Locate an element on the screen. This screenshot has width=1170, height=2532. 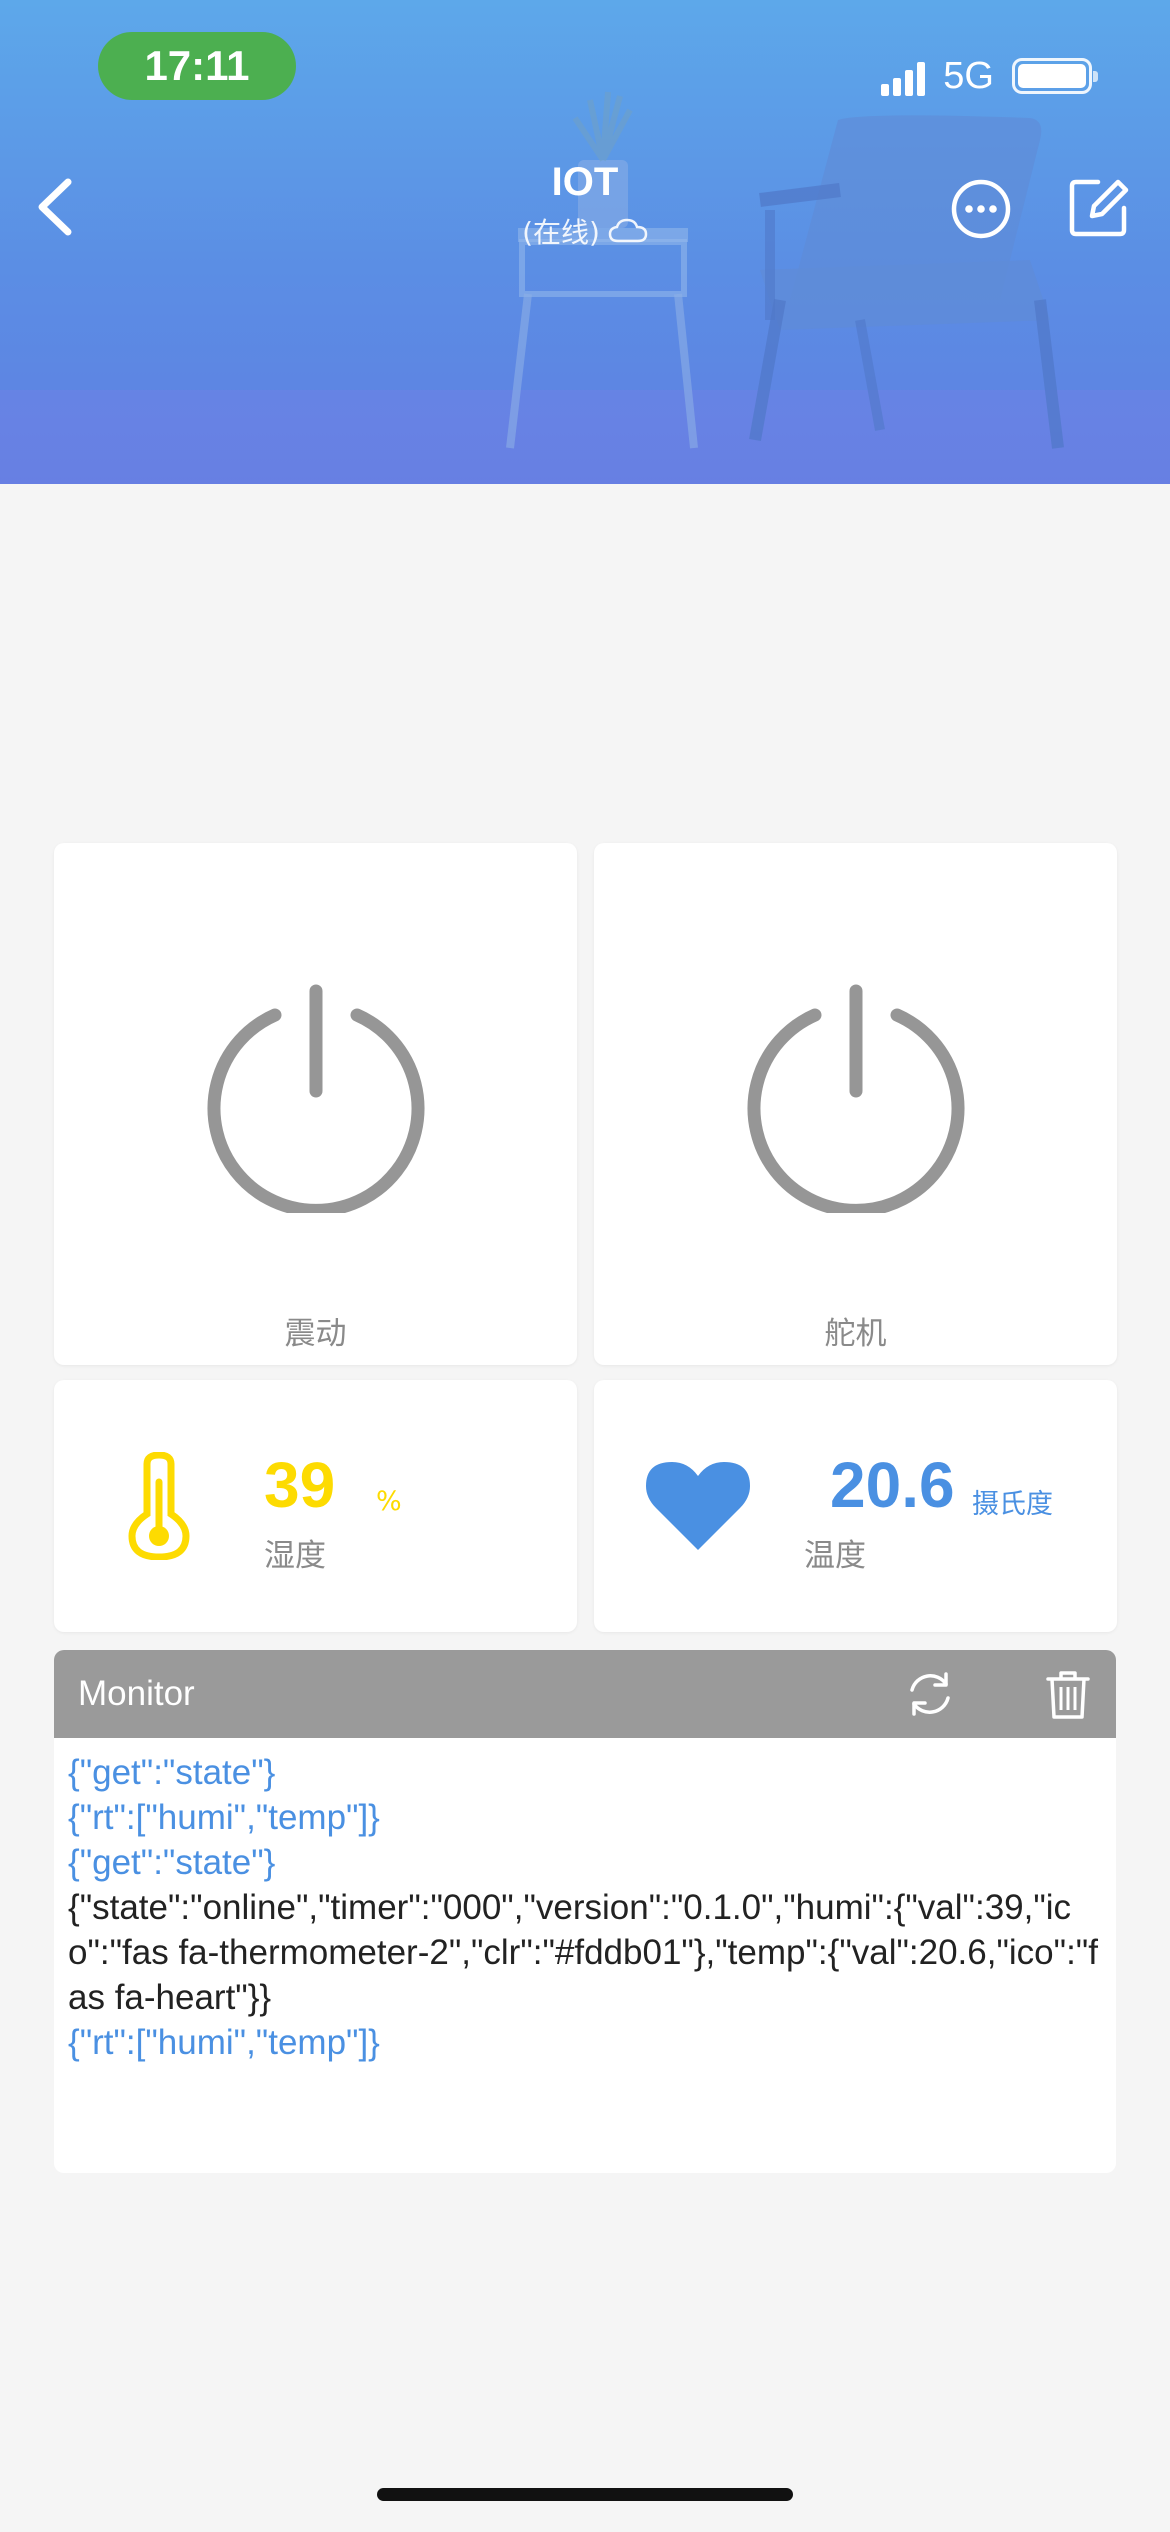
title-block: IOT (在线) is located at coordinates (585, 205).